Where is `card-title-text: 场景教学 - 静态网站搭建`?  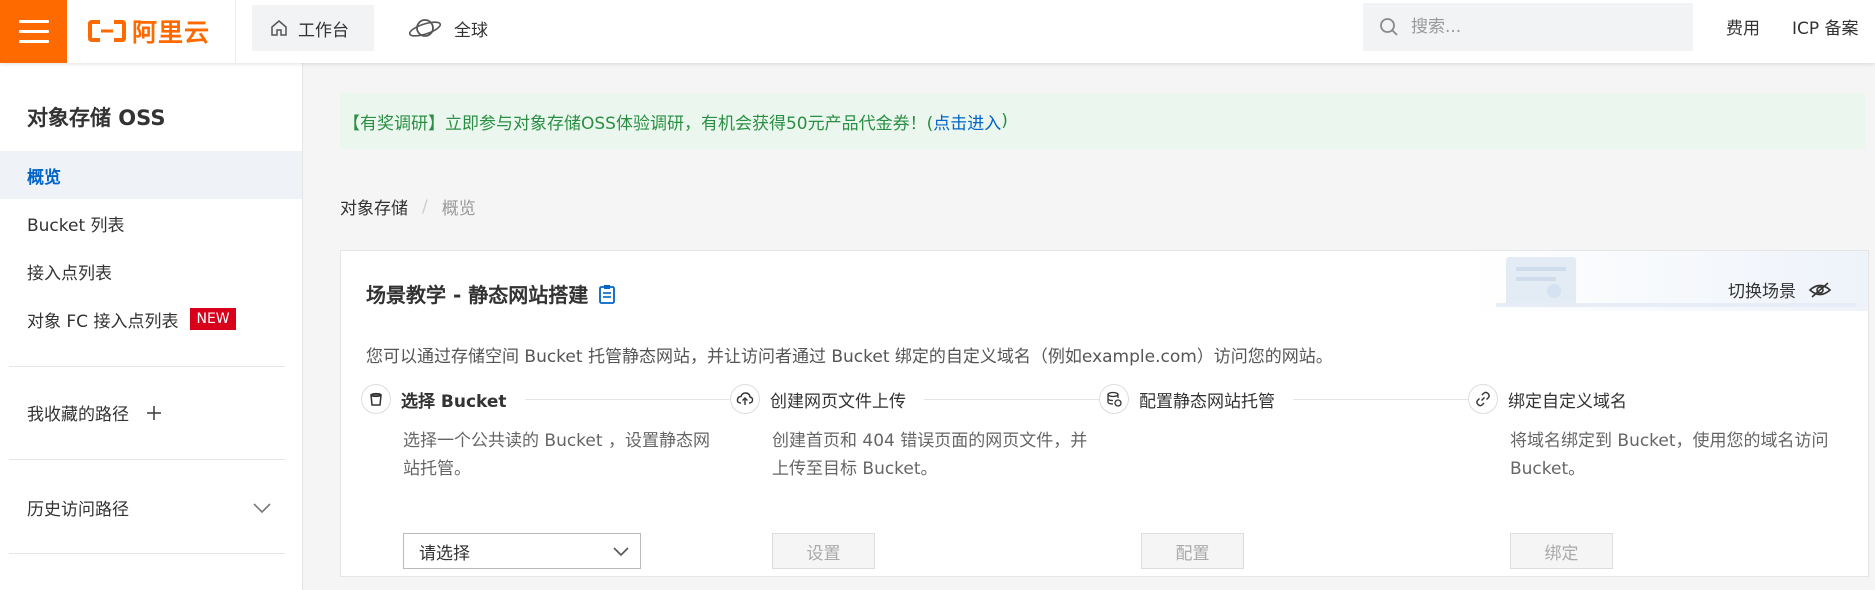 card-title-text: 场景教学 - 静态网站搭建 is located at coordinates (477, 295).